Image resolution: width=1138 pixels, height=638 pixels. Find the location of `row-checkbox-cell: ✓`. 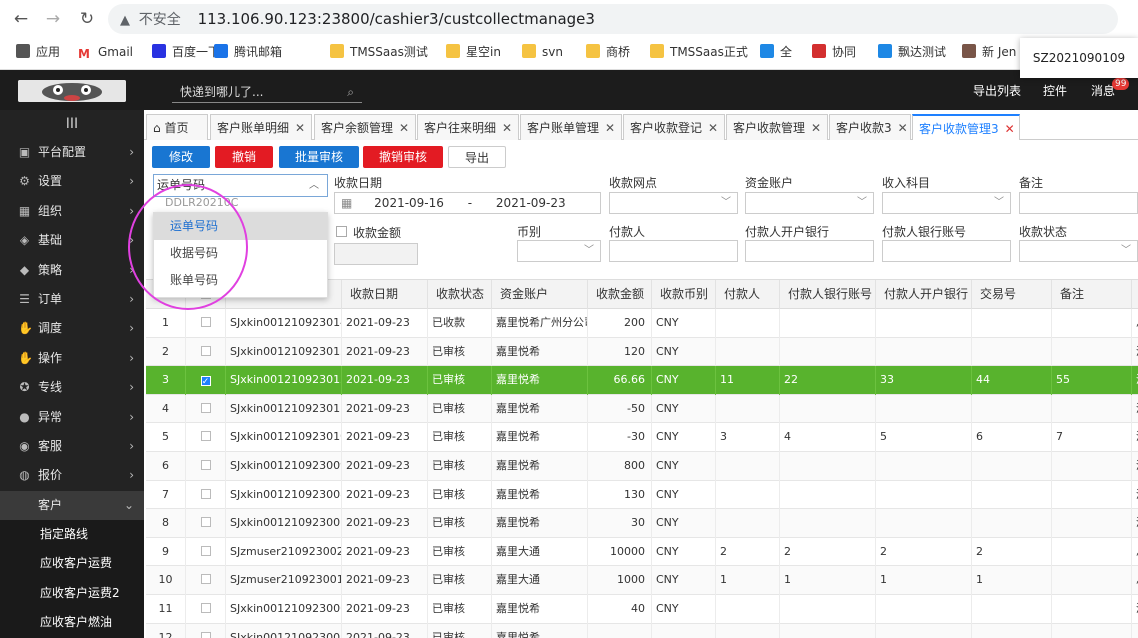

row-checkbox-cell: ✓ is located at coordinates (206, 380).